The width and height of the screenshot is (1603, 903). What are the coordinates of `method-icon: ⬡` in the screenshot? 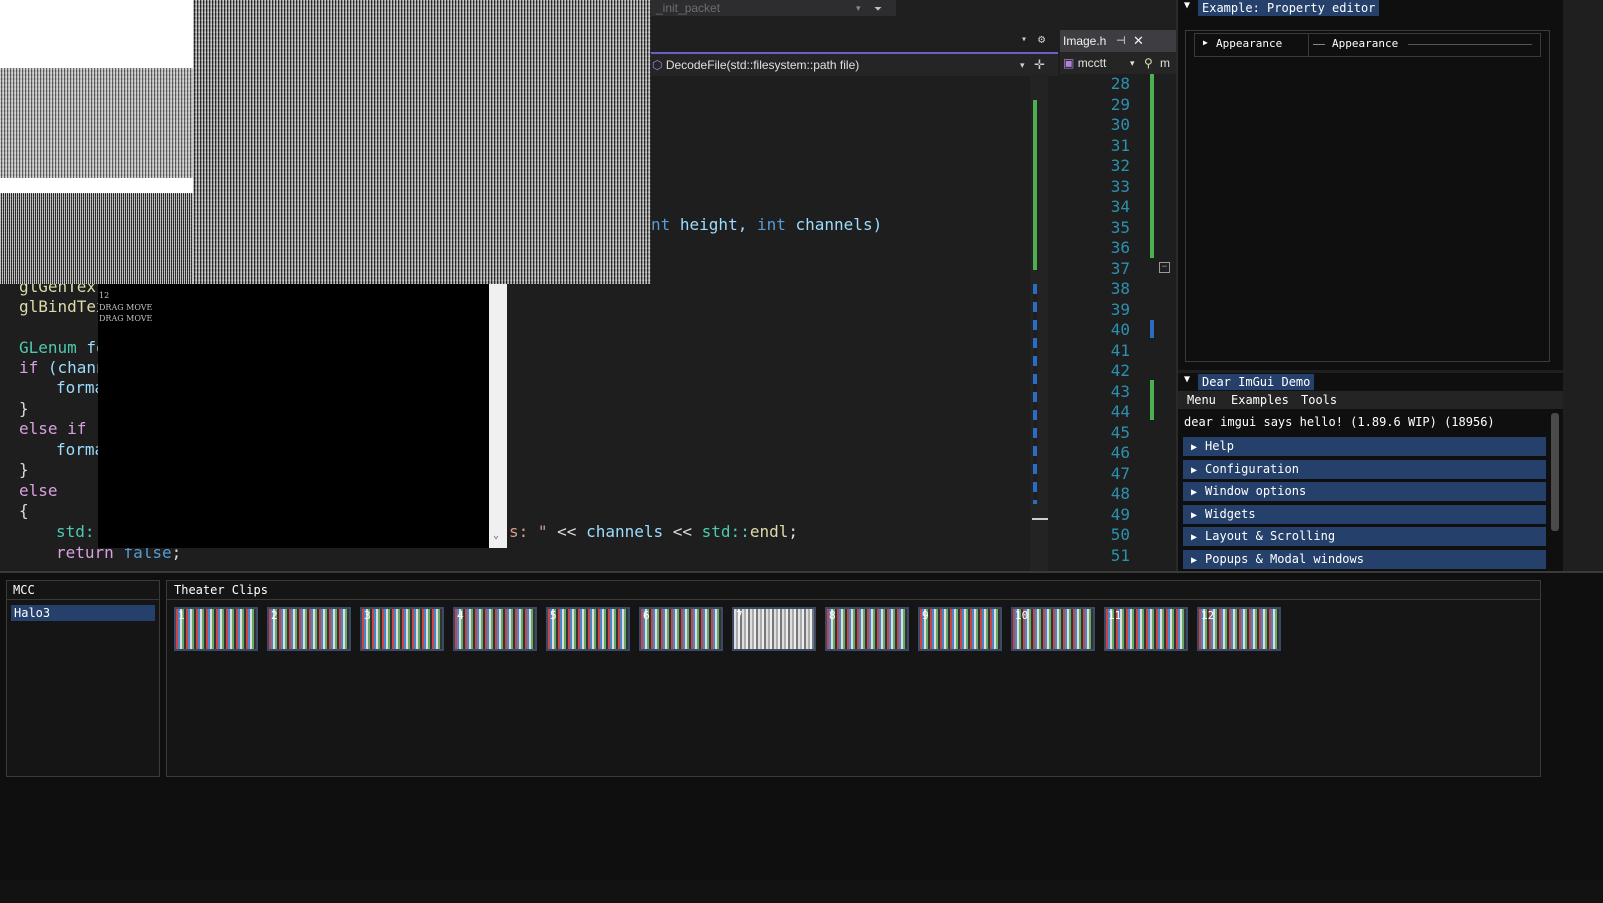 It's located at (657, 65).